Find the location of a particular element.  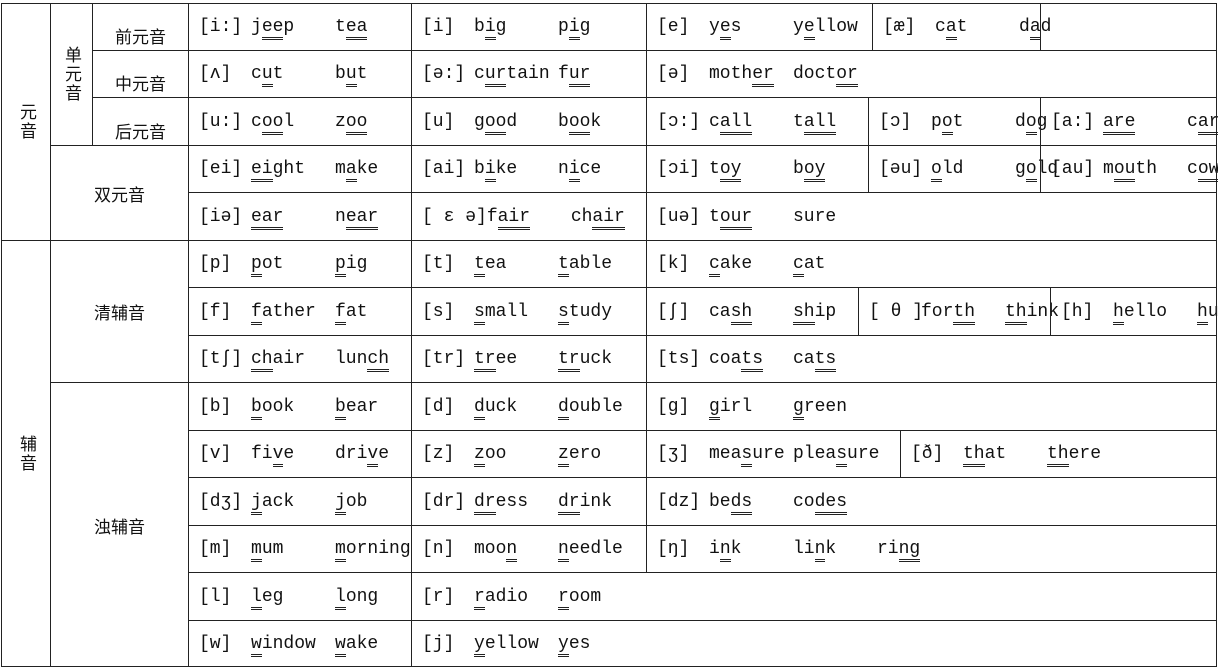

phoneme-cell: [ɔ] pot dog is located at coordinates (957, 121).